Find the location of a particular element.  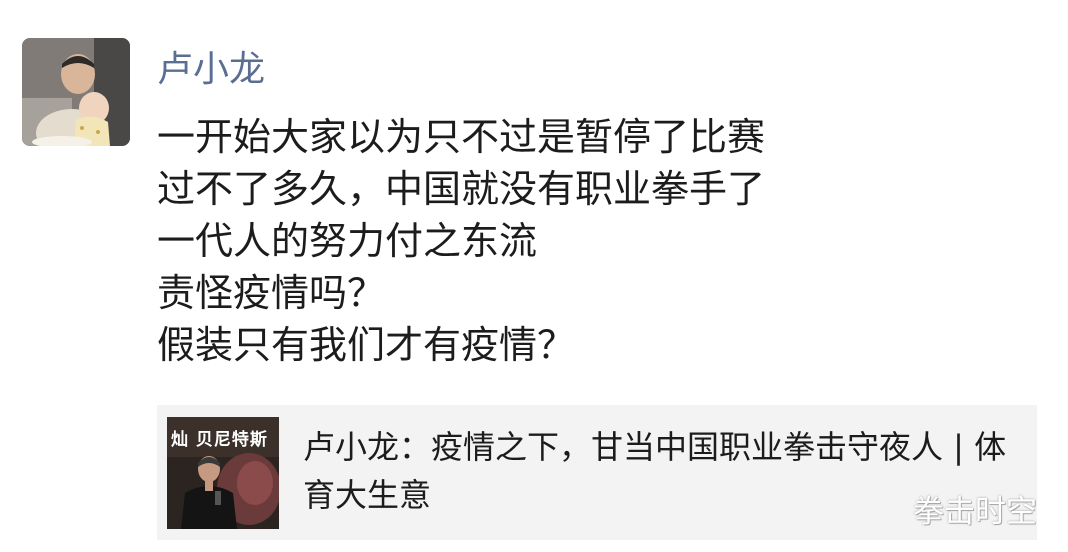

avatar-photo is located at coordinates (76, 92).